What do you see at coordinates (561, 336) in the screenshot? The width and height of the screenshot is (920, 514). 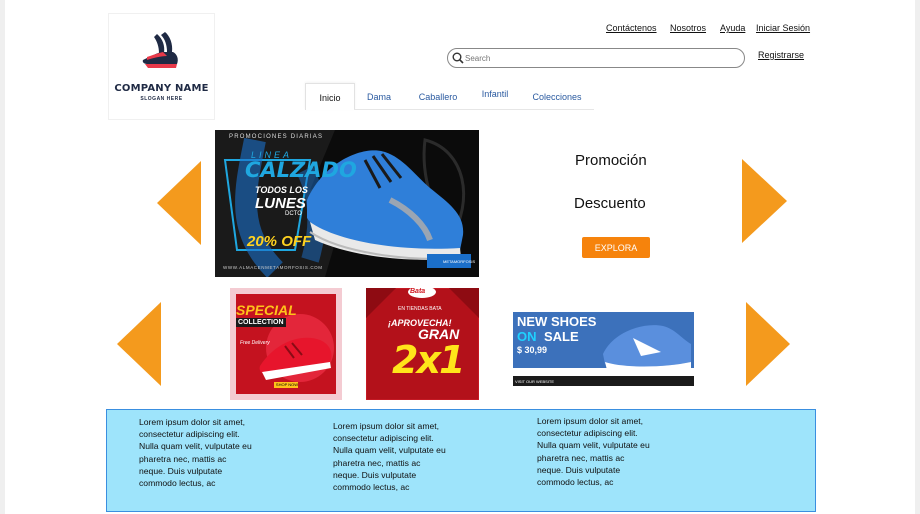 I see `newshoes-sale: SALE` at bounding box center [561, 336].